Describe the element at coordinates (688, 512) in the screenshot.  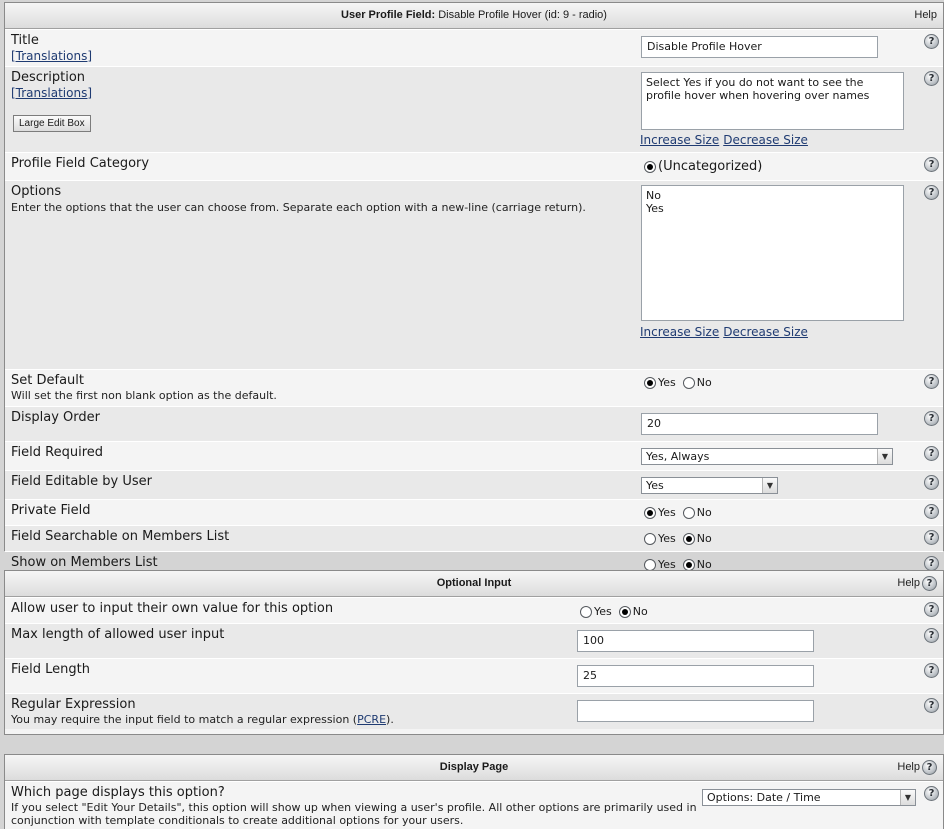
I see `private-field-no-radio` at that location.